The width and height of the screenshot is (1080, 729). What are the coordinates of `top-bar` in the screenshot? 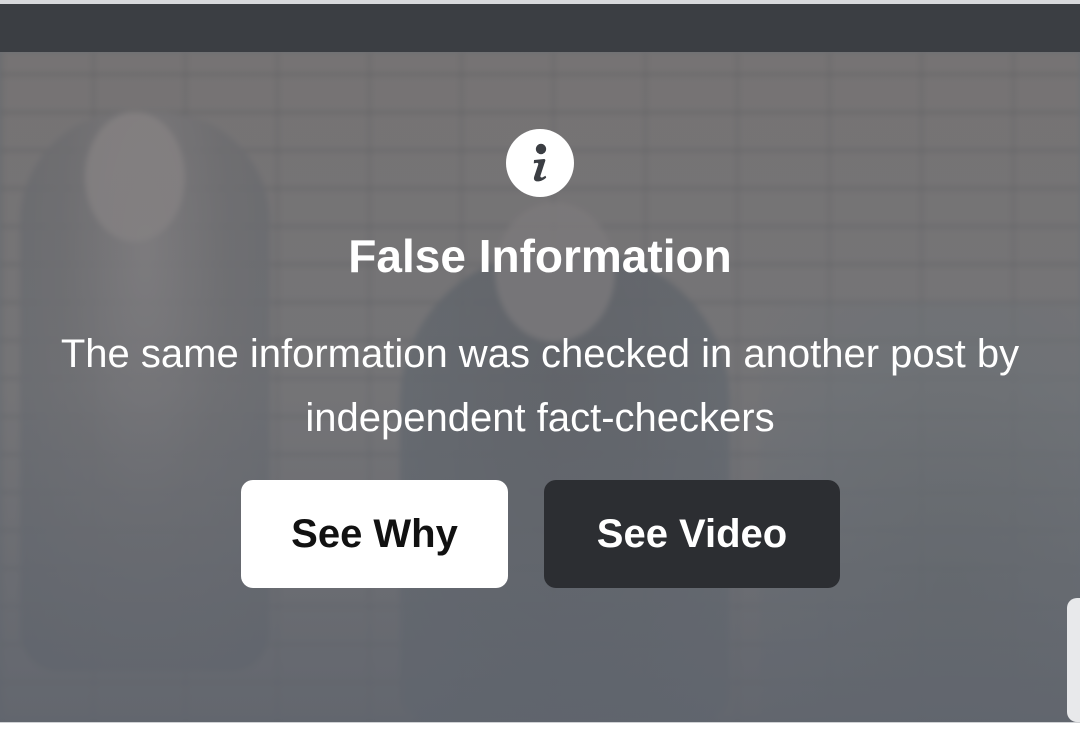 It's located at (540, 28).